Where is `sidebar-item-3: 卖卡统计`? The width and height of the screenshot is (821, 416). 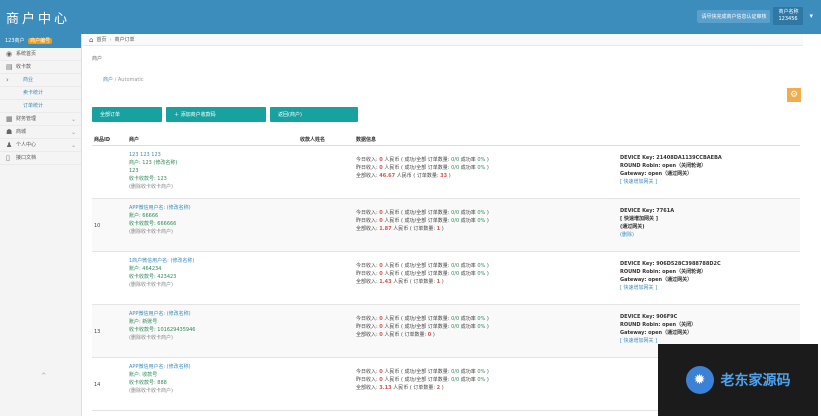 sidebar-item-3: 卖卡统计 is located at coordinates (40, 93).